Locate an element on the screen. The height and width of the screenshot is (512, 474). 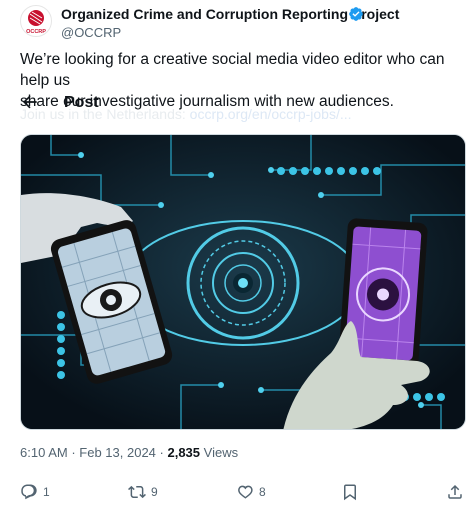
repost-count: 9 is located at coordinates (154, 492).